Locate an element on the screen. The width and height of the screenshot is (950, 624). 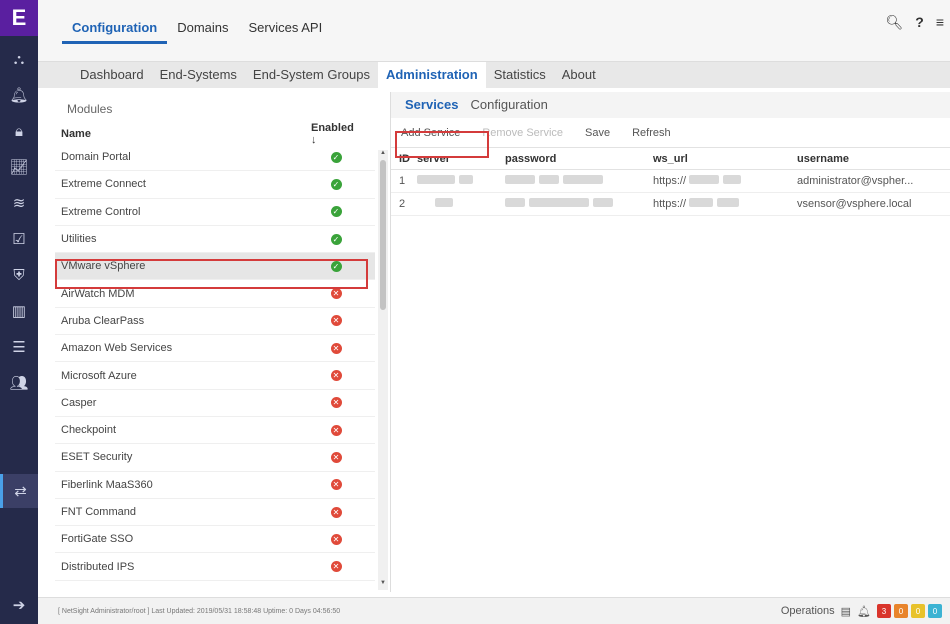
menu-icon: ≡ is located at coordinates (940, 22).